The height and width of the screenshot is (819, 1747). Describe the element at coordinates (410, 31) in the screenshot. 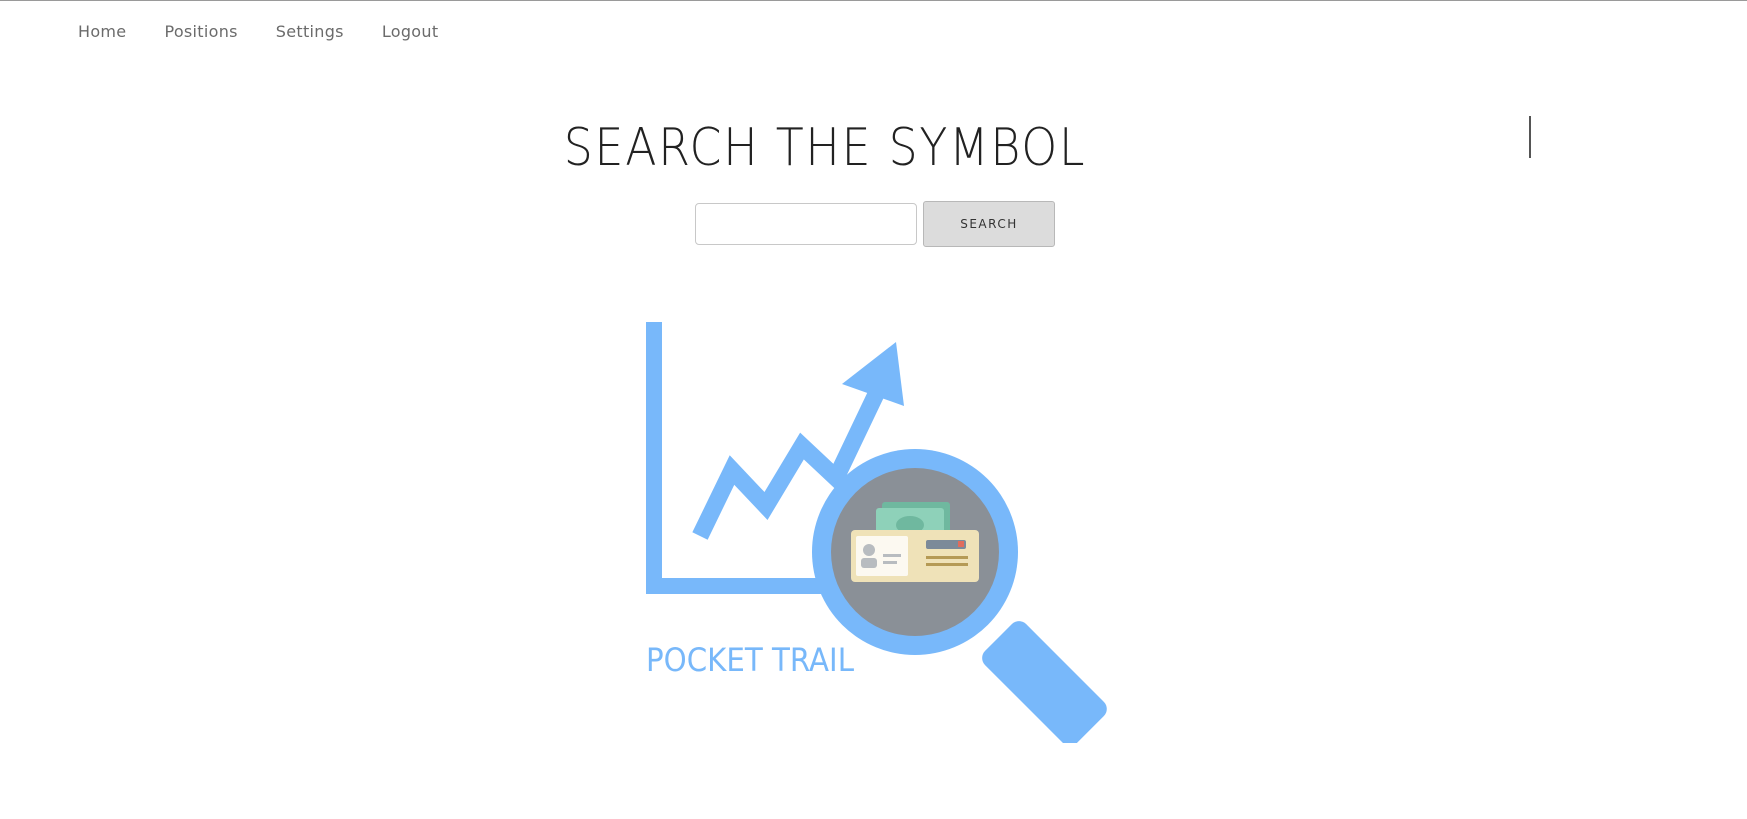

I see `nav-logout: Logout` at that location.